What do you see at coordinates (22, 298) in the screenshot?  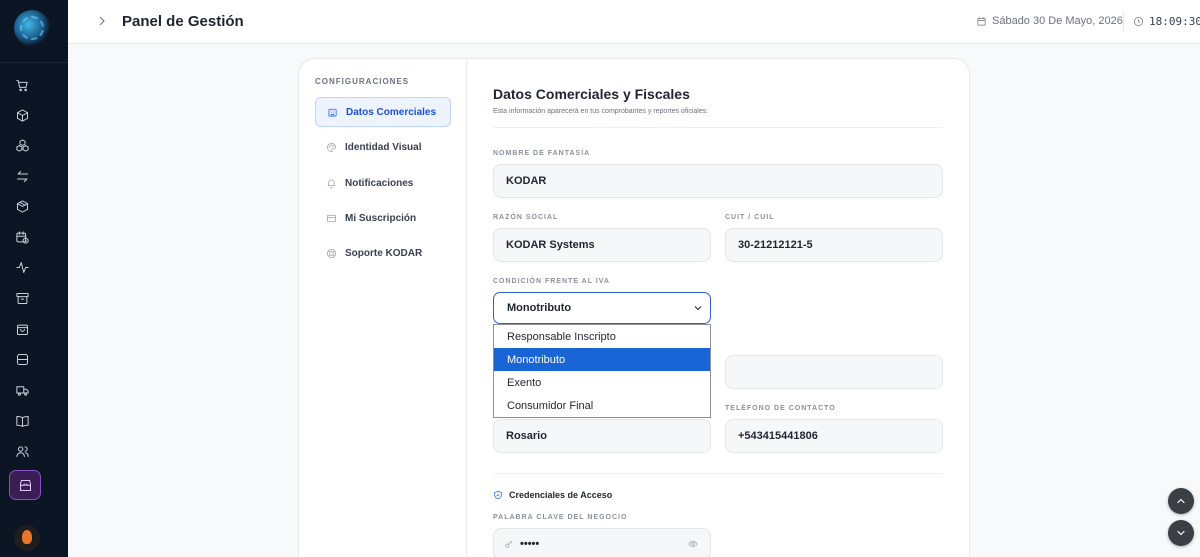 I see `archive-icon` at bounding box center [22, 298].